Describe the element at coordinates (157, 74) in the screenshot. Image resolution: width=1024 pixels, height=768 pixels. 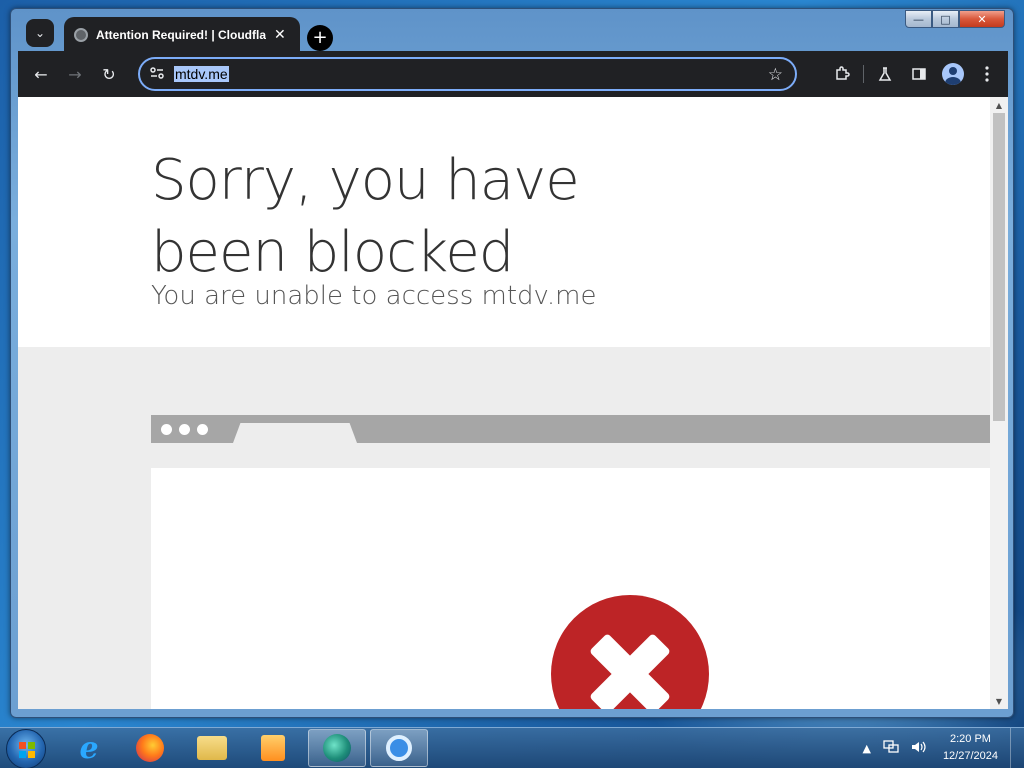
I see `tune-icon` at that location.